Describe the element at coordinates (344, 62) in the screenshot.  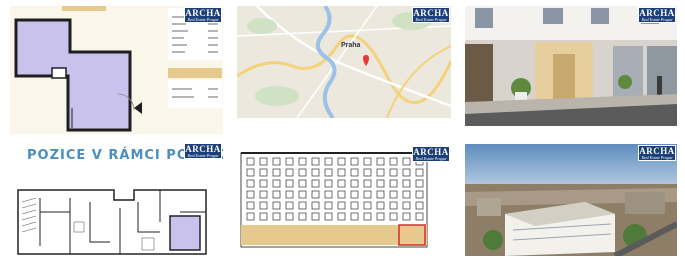
I see `gallery-tile-map: Praha ARCHA Real Estate Prague` at that location.